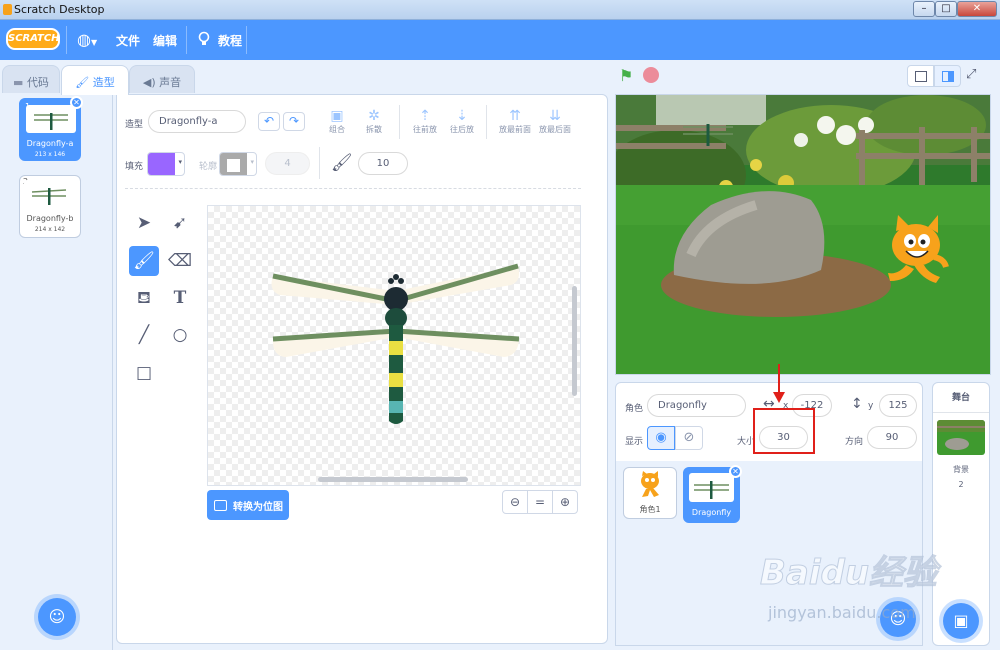  Describe the element at coordinates (854, 442) in the screenshot. I see `direction-label: 方向` at that location.